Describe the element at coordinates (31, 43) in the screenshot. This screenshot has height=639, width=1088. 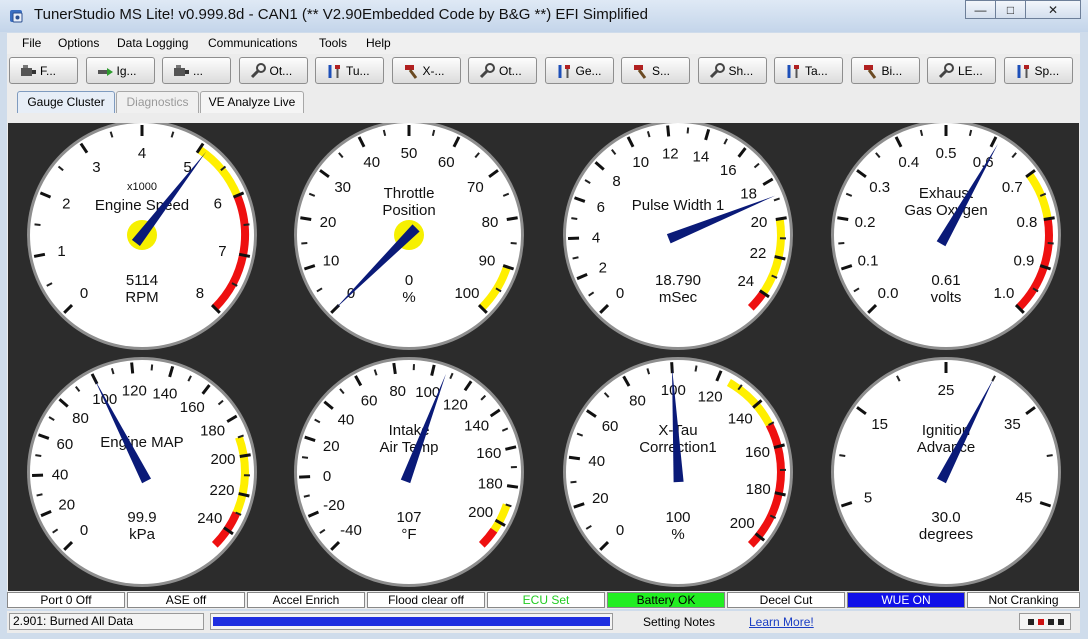
I see `menu-file: File` at that location.